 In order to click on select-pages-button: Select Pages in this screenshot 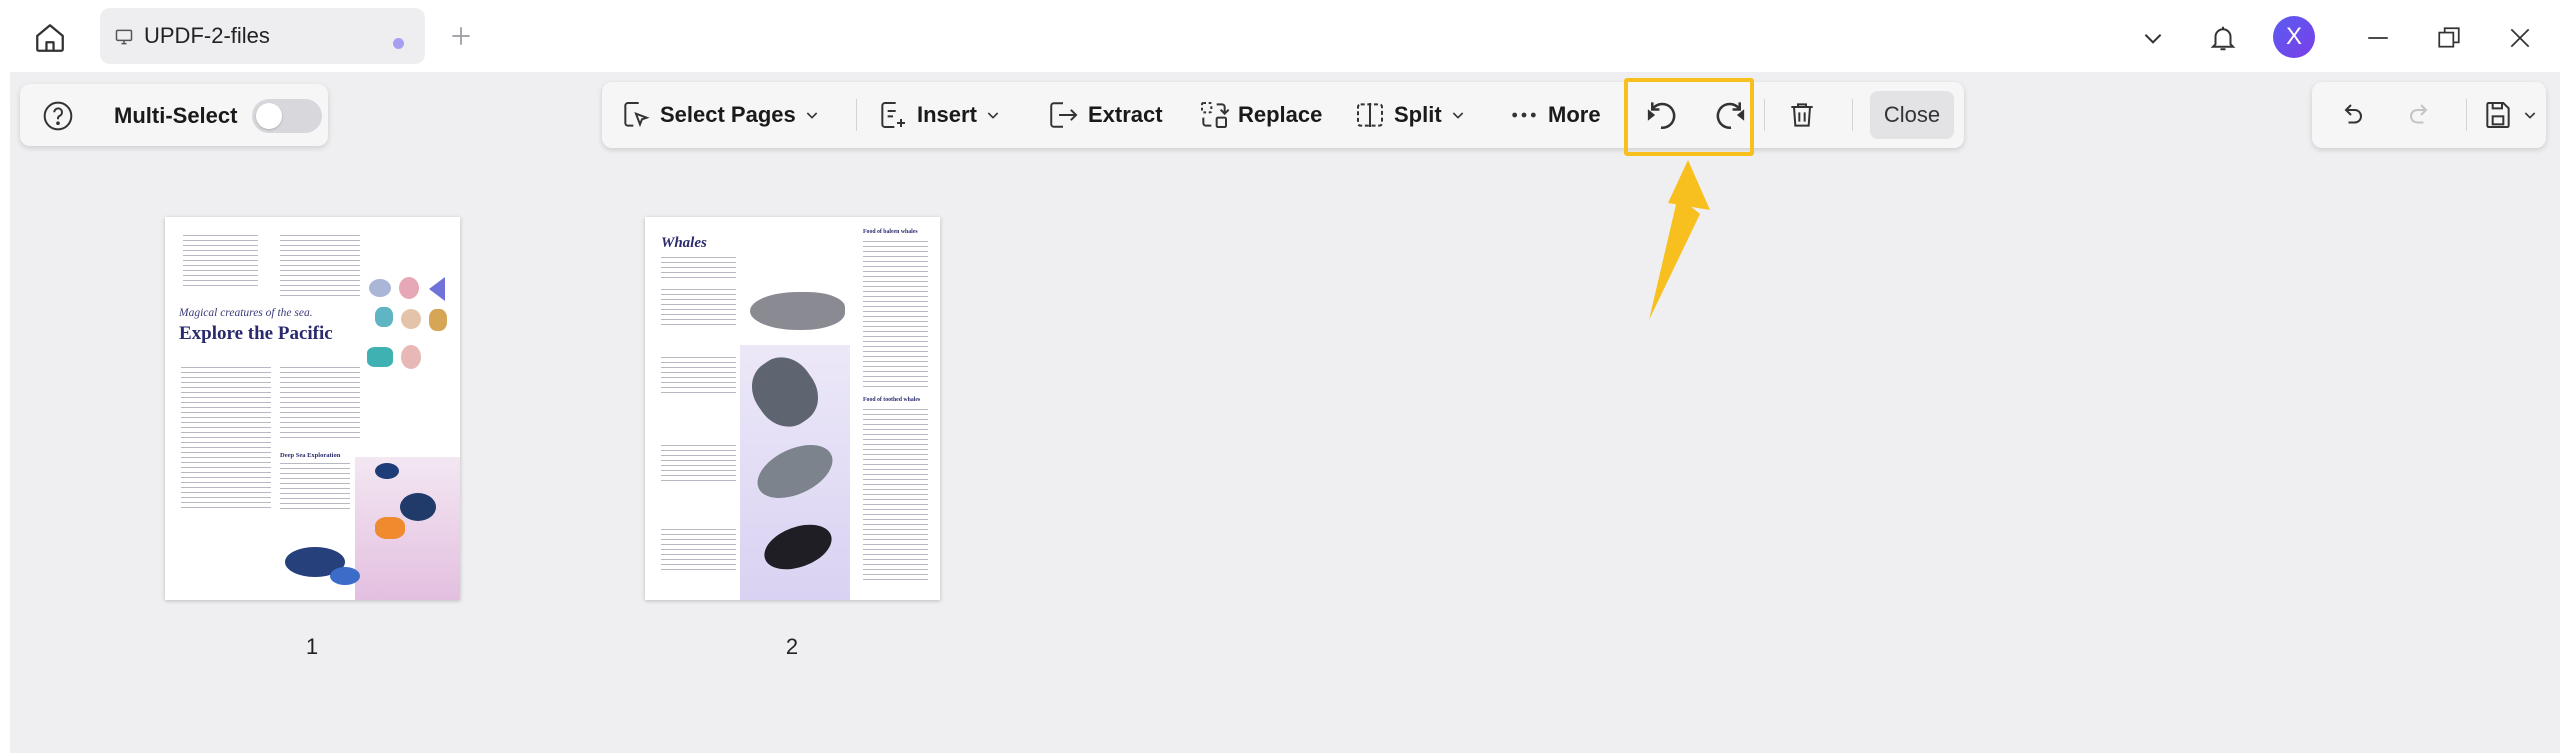, I will do `click(720, 115)`.